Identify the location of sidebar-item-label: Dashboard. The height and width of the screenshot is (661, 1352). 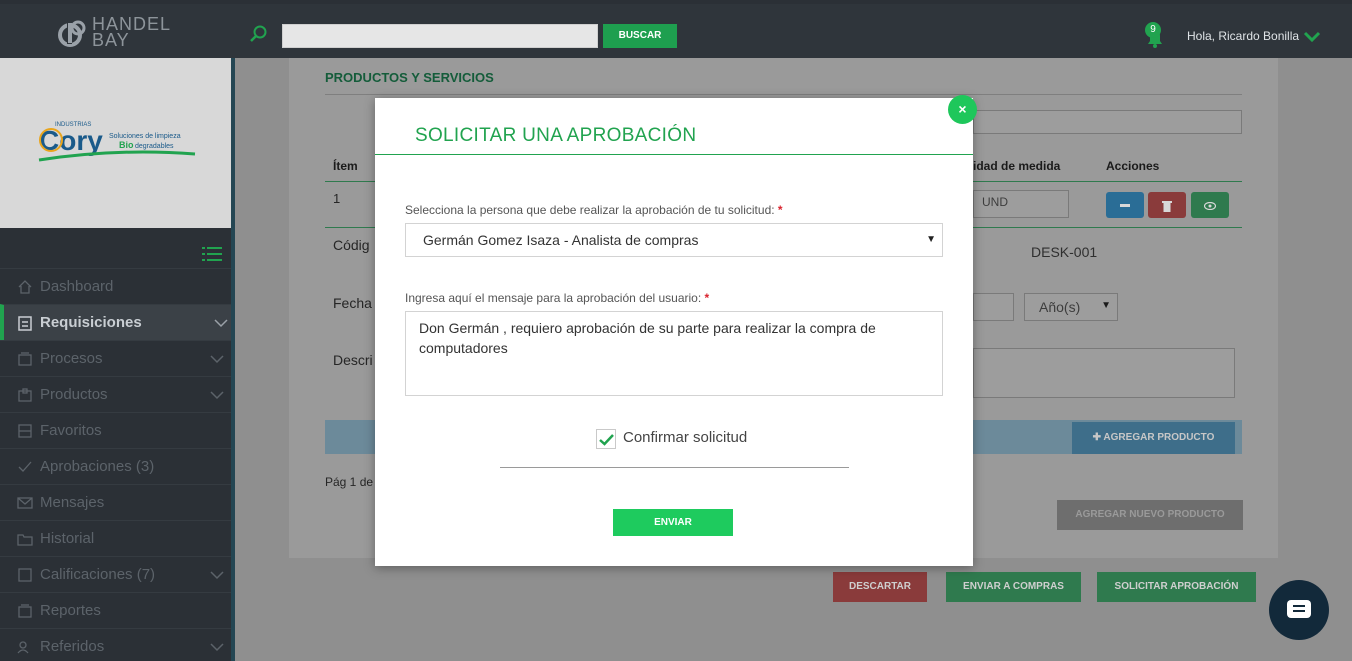
(77, 286).